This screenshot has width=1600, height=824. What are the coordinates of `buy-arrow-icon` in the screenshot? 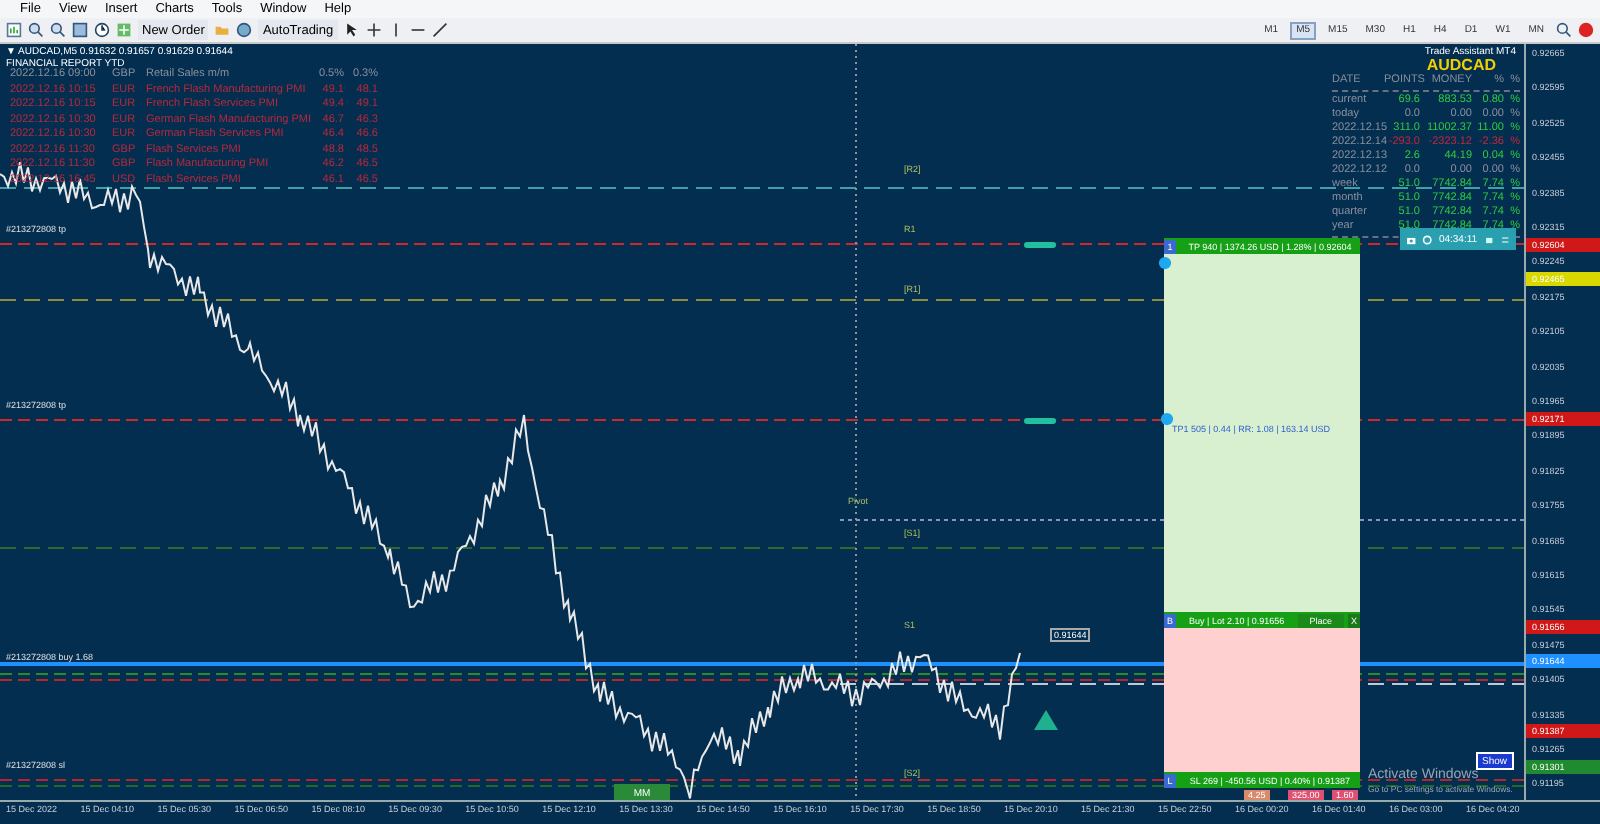 It's located at (1046, 720).